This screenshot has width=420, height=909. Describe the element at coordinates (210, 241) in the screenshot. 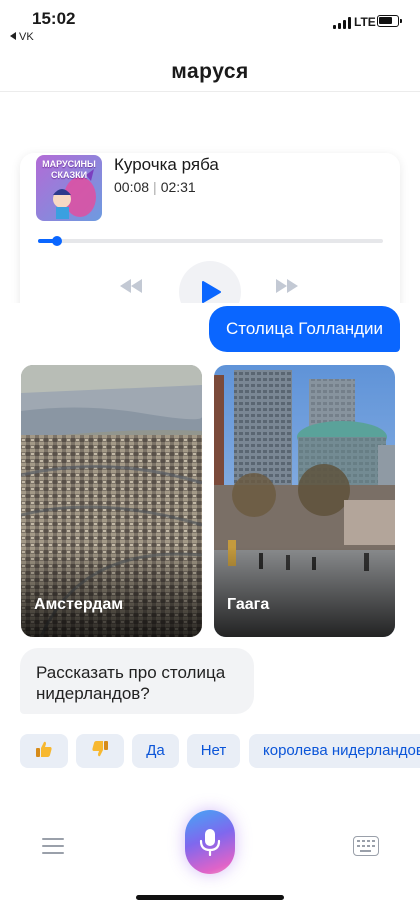

I see `playback-progress-bar` at that location.